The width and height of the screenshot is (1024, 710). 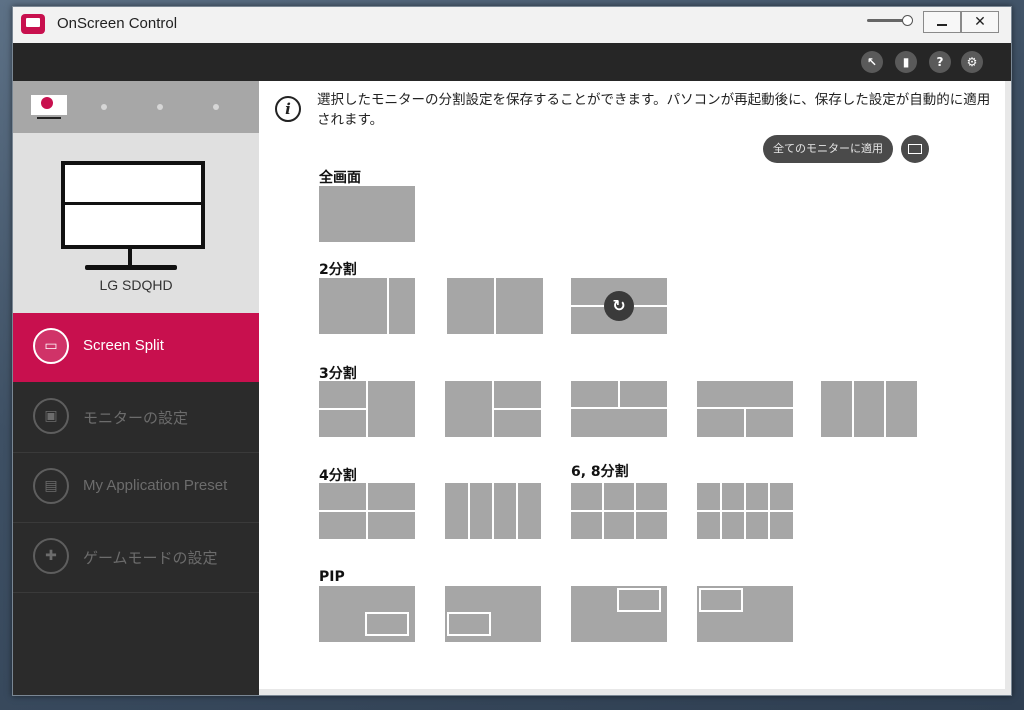 I want to click on layout-2-split-wide-left, so click(x=367, y=306).